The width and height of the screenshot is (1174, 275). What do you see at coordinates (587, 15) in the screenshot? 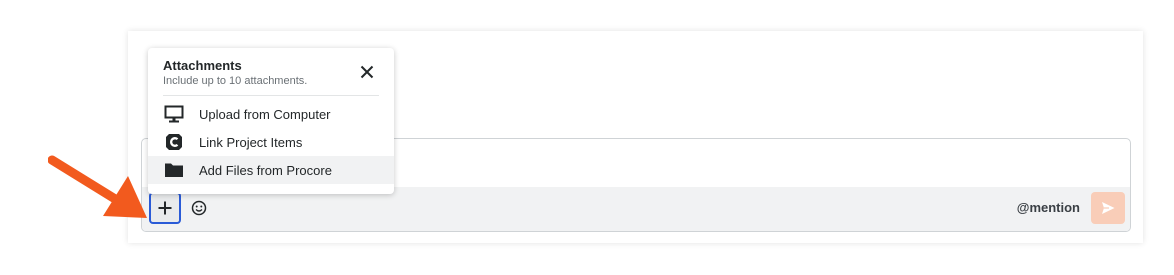
I see `background-band` at bounding box center [587, 15].